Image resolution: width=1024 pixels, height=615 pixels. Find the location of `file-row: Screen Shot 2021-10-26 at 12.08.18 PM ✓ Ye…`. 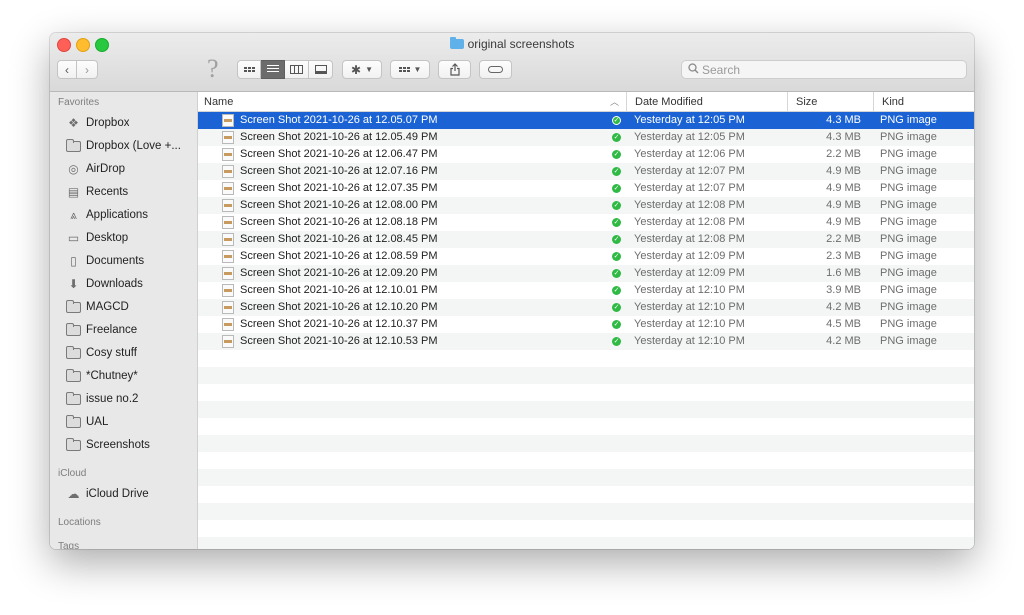

file-row: Screen Shot 2021-10-26 at 12.08.18 PM ✓ Ye… is located at coordinates (586, 222).